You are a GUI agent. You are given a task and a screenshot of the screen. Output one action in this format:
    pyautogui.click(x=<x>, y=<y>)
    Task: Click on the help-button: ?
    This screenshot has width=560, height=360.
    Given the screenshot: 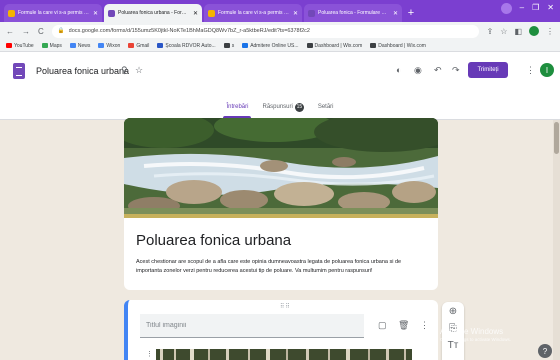 What is the action you would take?
    pyautogui.click(x=545, y=351)
    